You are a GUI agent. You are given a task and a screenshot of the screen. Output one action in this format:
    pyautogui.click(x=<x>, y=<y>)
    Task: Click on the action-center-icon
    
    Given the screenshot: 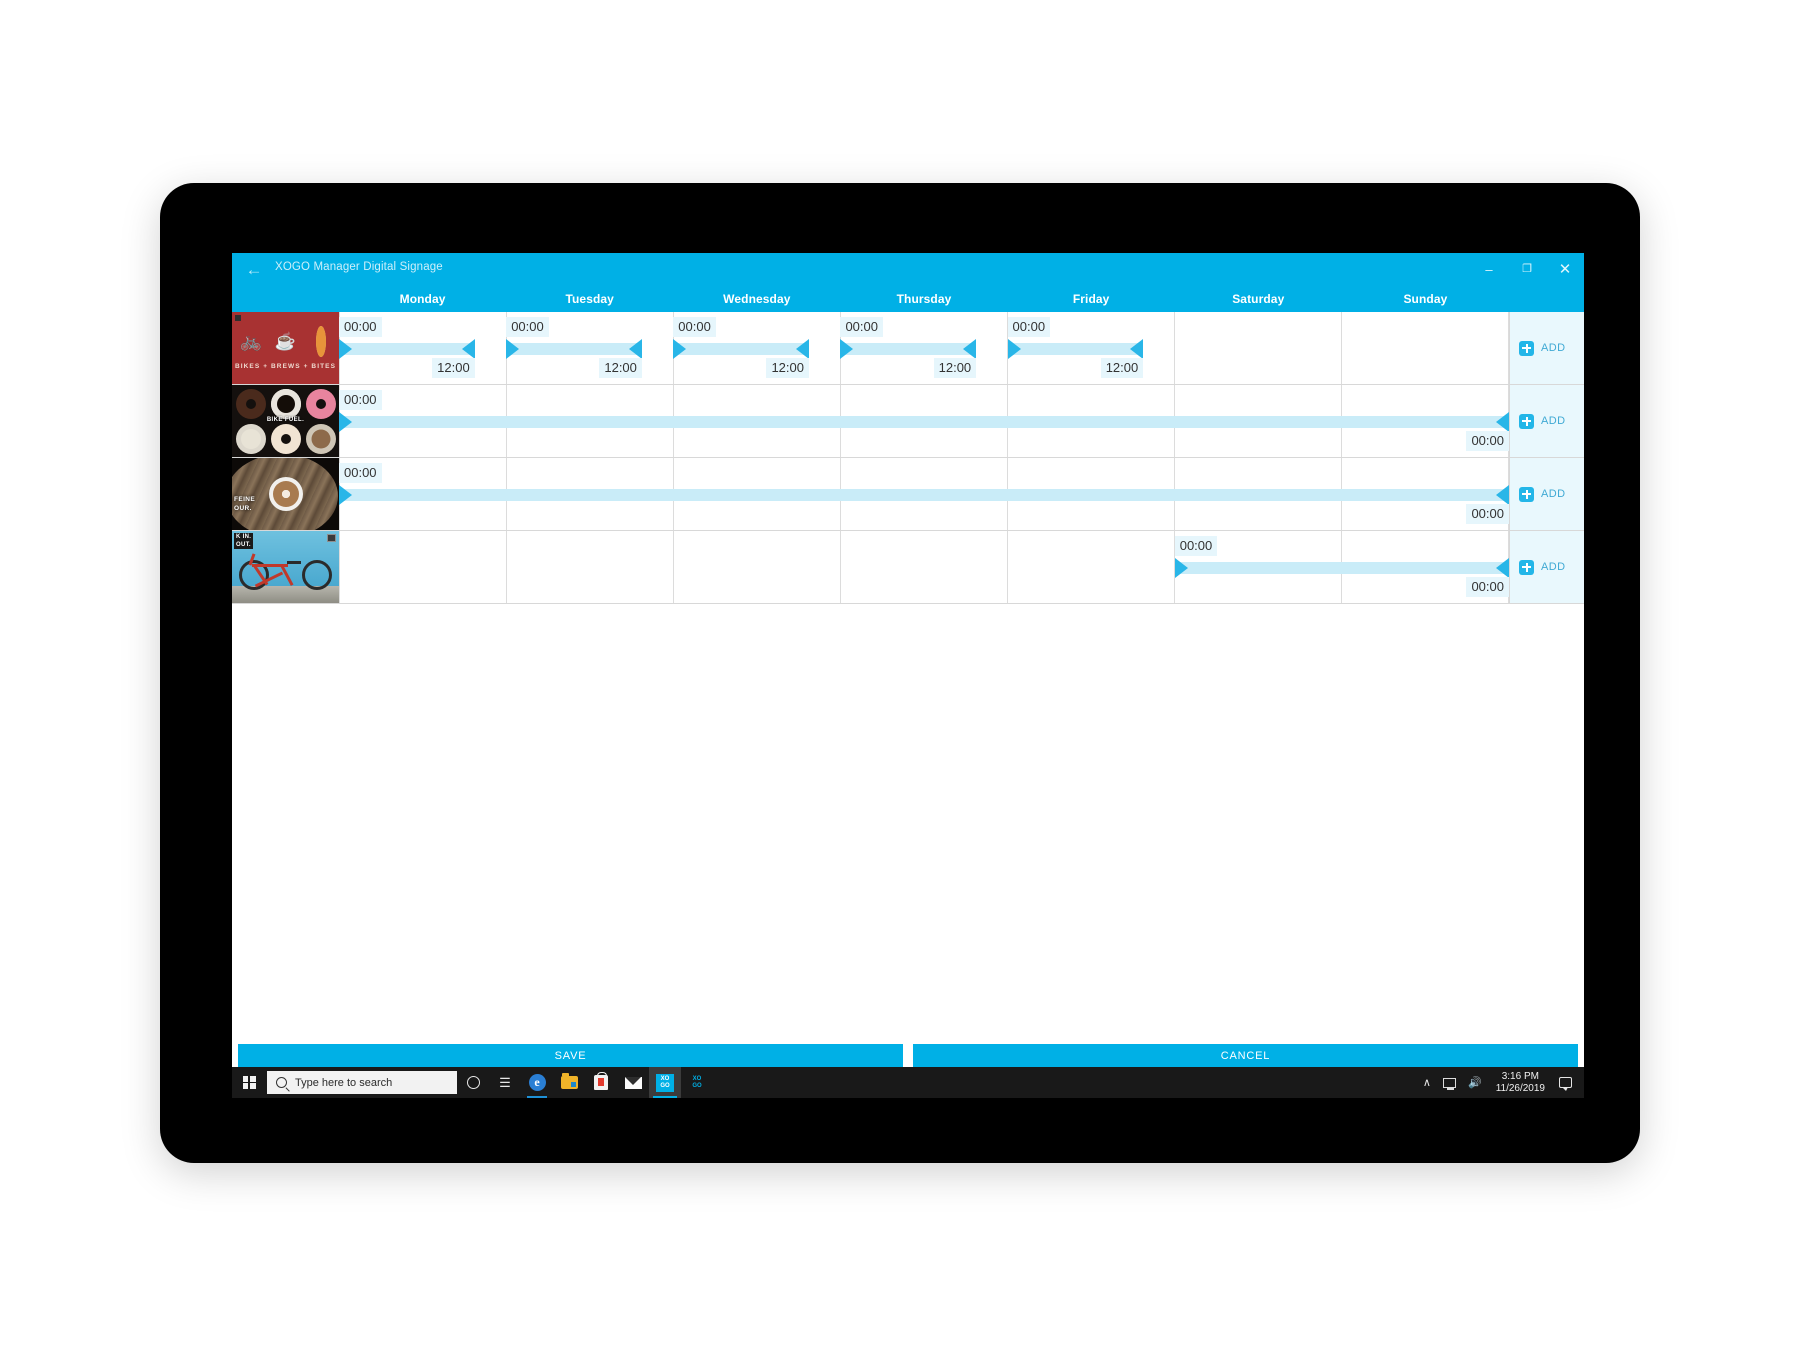 What is the action you would take?
    pyautogui.click(x=1565, y=1082)
    